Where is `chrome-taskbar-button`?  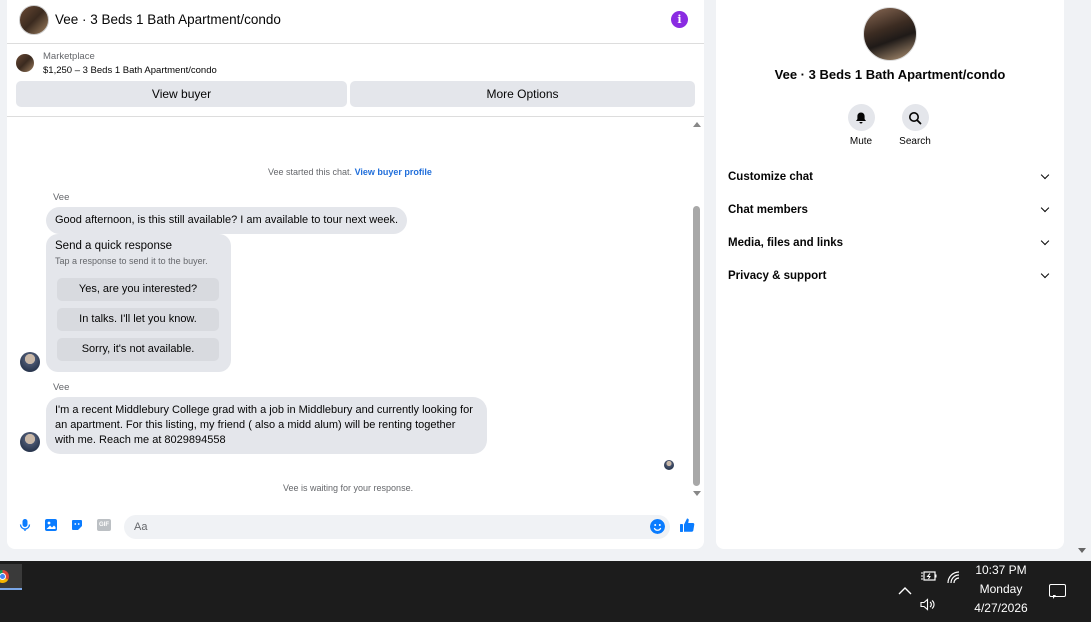
chrome-taskbar-button is located at coordinates (11, 577).